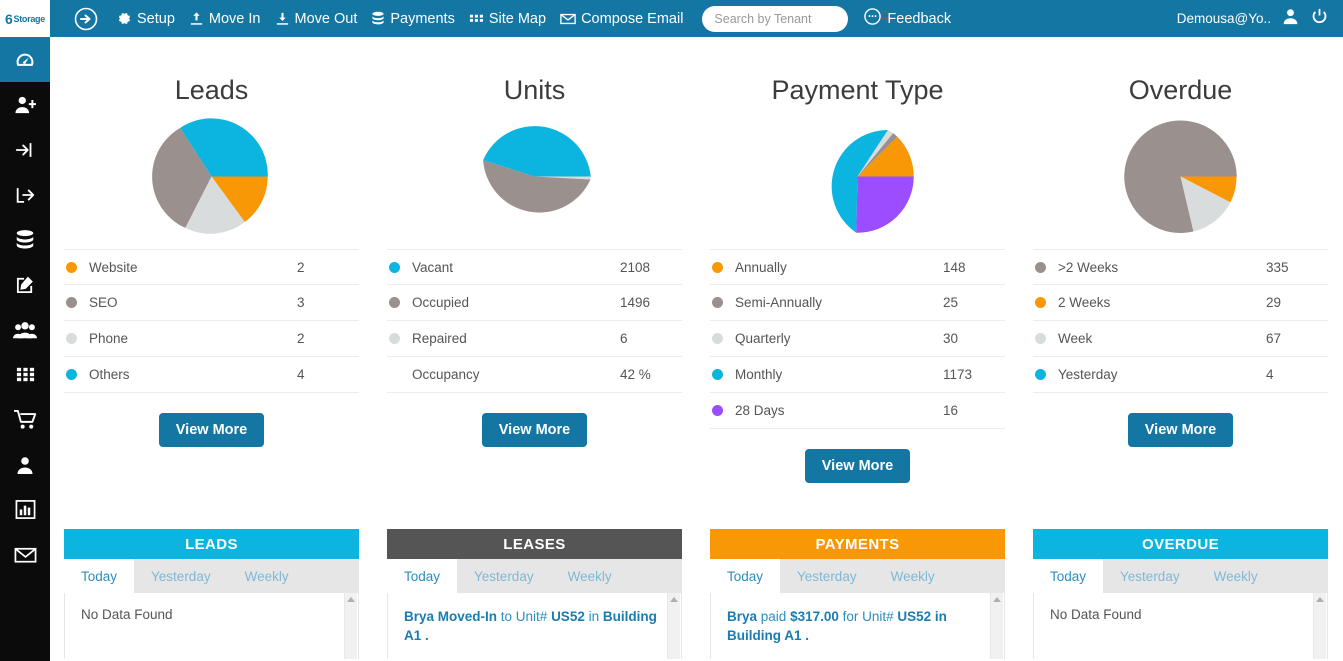 This screenshot has height=661, width=1343. What do you see at coordinates (1319, 19) in the screenshot?
I see `power-icon` at bounding box center [1319, 19].